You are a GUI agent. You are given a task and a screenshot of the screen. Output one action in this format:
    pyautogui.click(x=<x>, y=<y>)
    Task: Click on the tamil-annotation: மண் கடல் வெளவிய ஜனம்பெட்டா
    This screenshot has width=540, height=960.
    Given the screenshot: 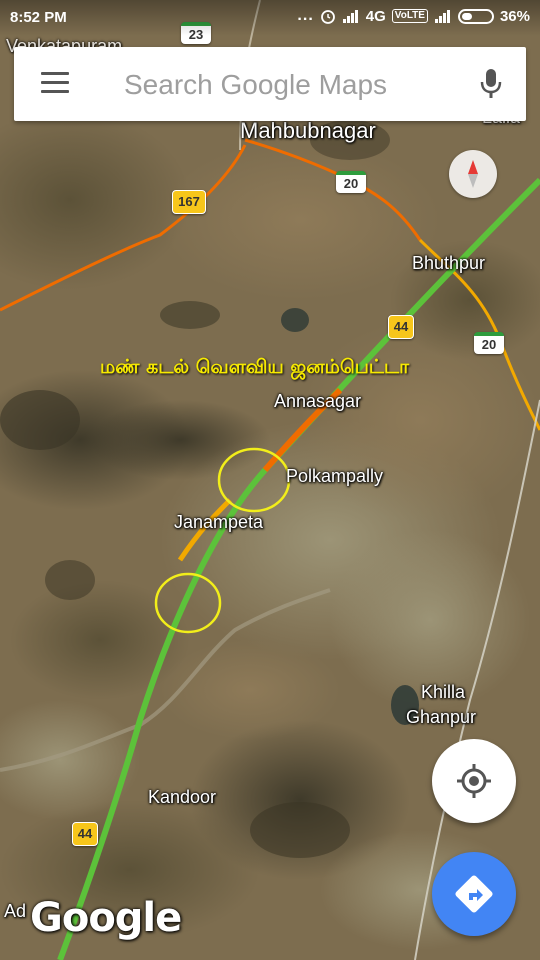 What is the action you would take?
    pyautogui.click(x=255, y=367)
    